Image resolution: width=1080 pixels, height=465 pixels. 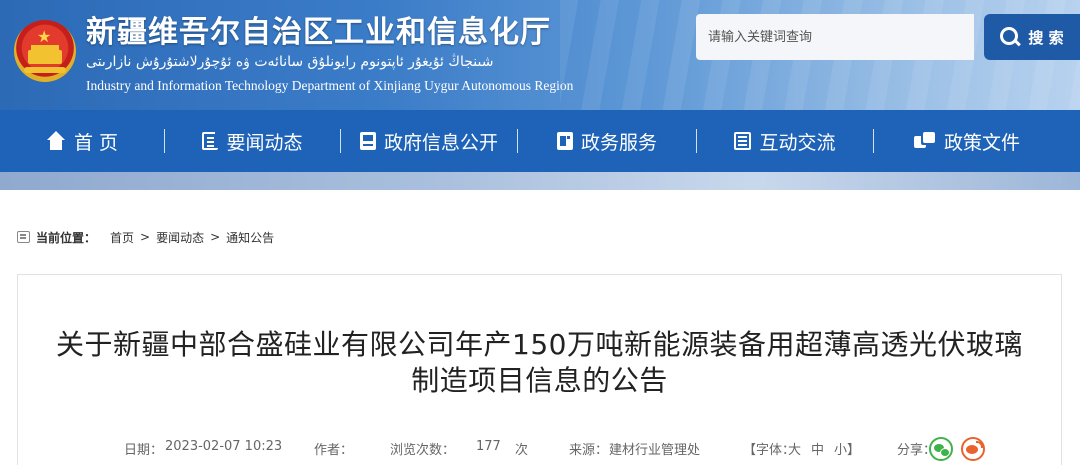 I want to click on nav-item-gov-info: 政府信息公开, so click(x=429, y=141).